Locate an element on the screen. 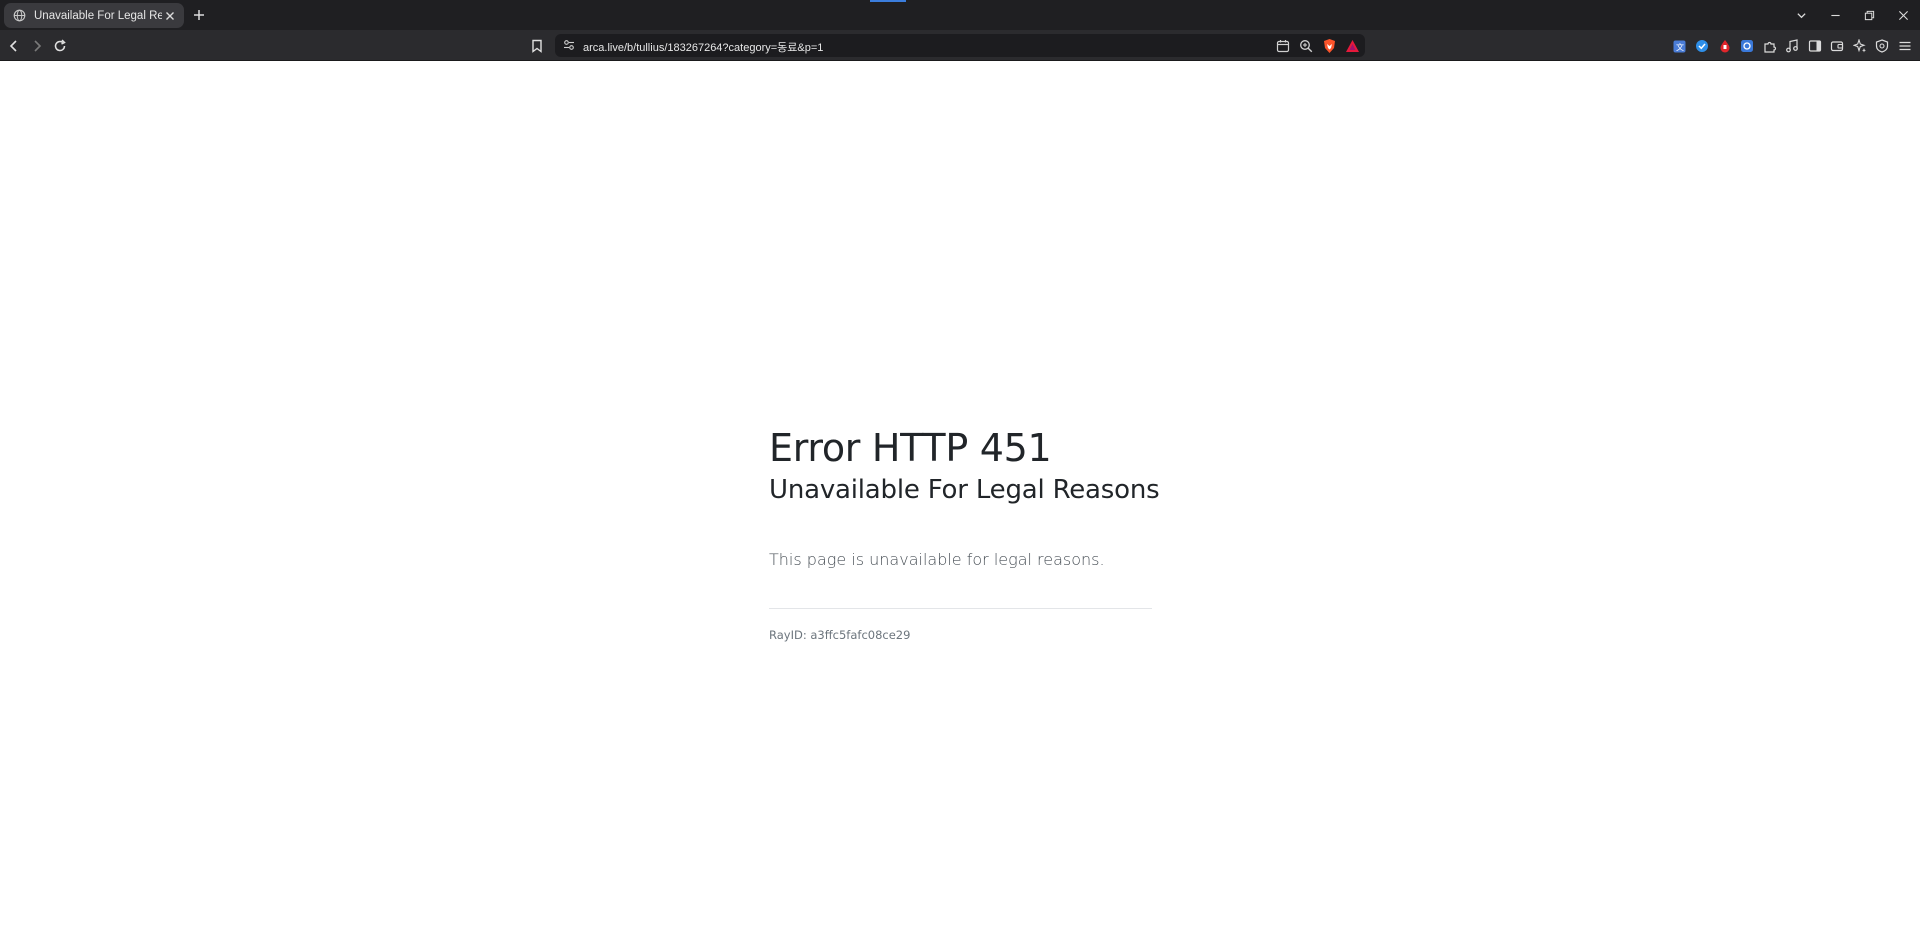 This screenshot has height=948, width=1920. minimize-icon is located at coordinates (1835, 15).